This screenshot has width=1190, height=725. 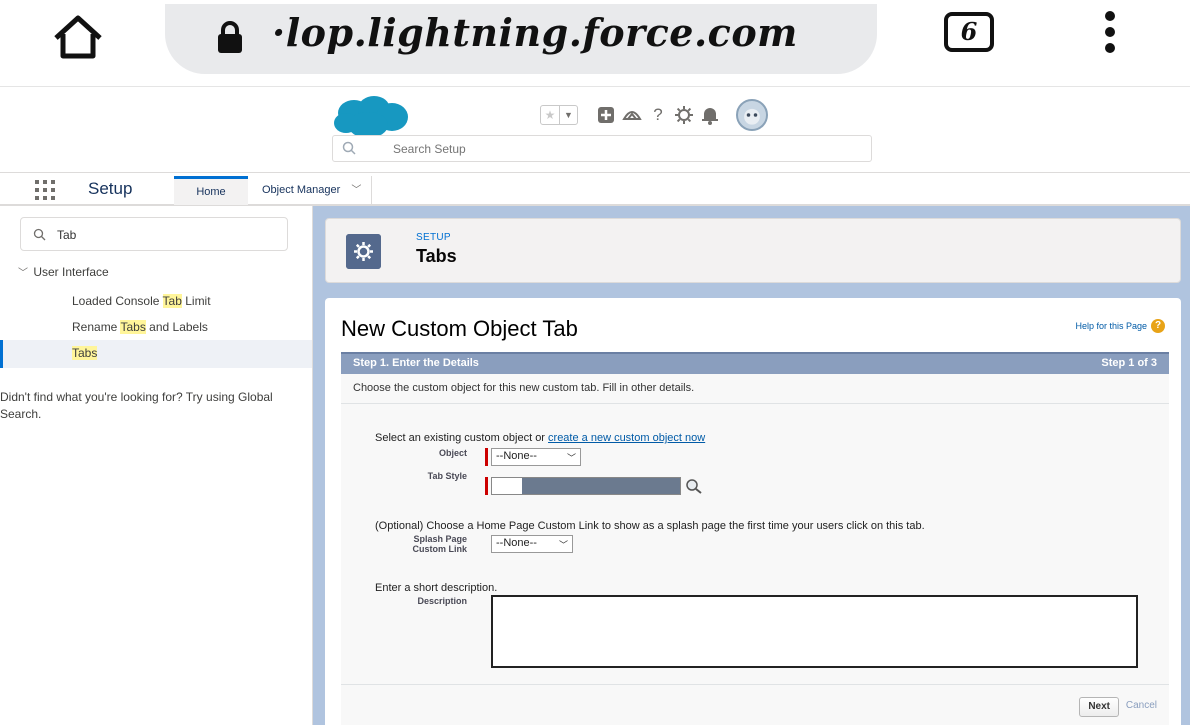 I want to click on step-title: Step 1. Enter the Details, so click(x=416, y=363).